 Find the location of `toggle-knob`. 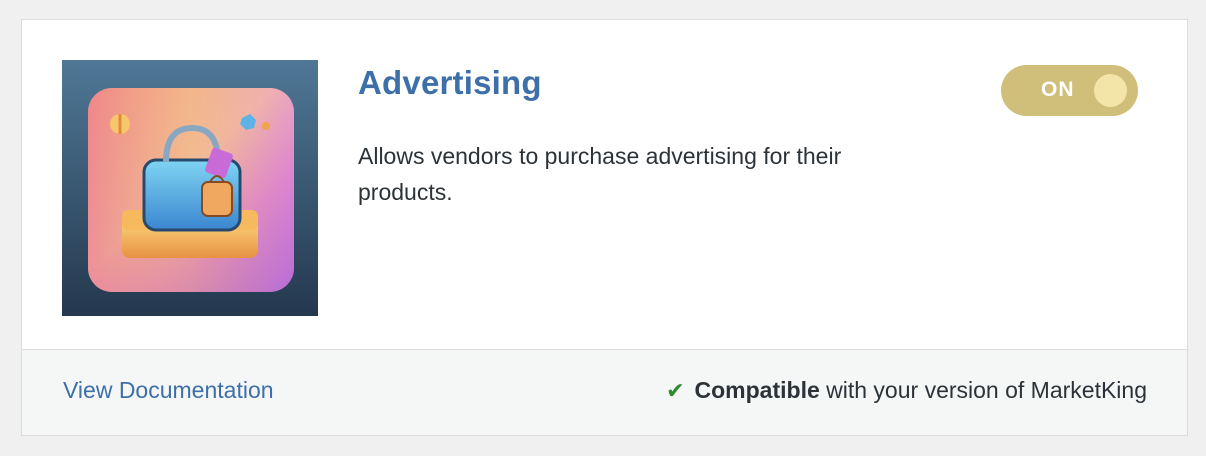

toggle-knob is located at coordinates (1110, 90).